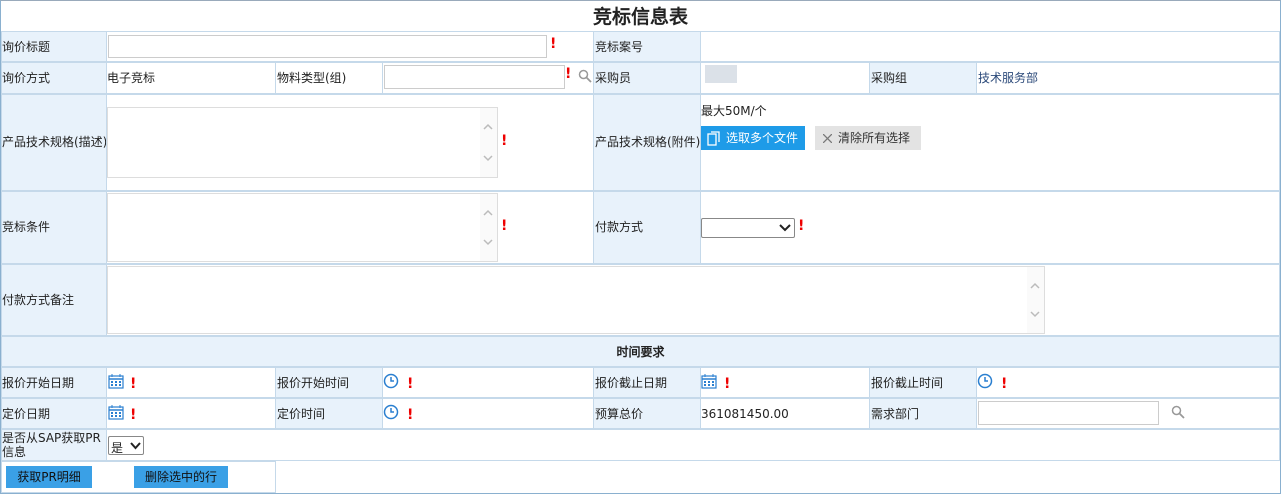 This screenshot has width=1281, height=494. I want to click on quote-end-date-label: 报价截止日期, so click(631, 383).